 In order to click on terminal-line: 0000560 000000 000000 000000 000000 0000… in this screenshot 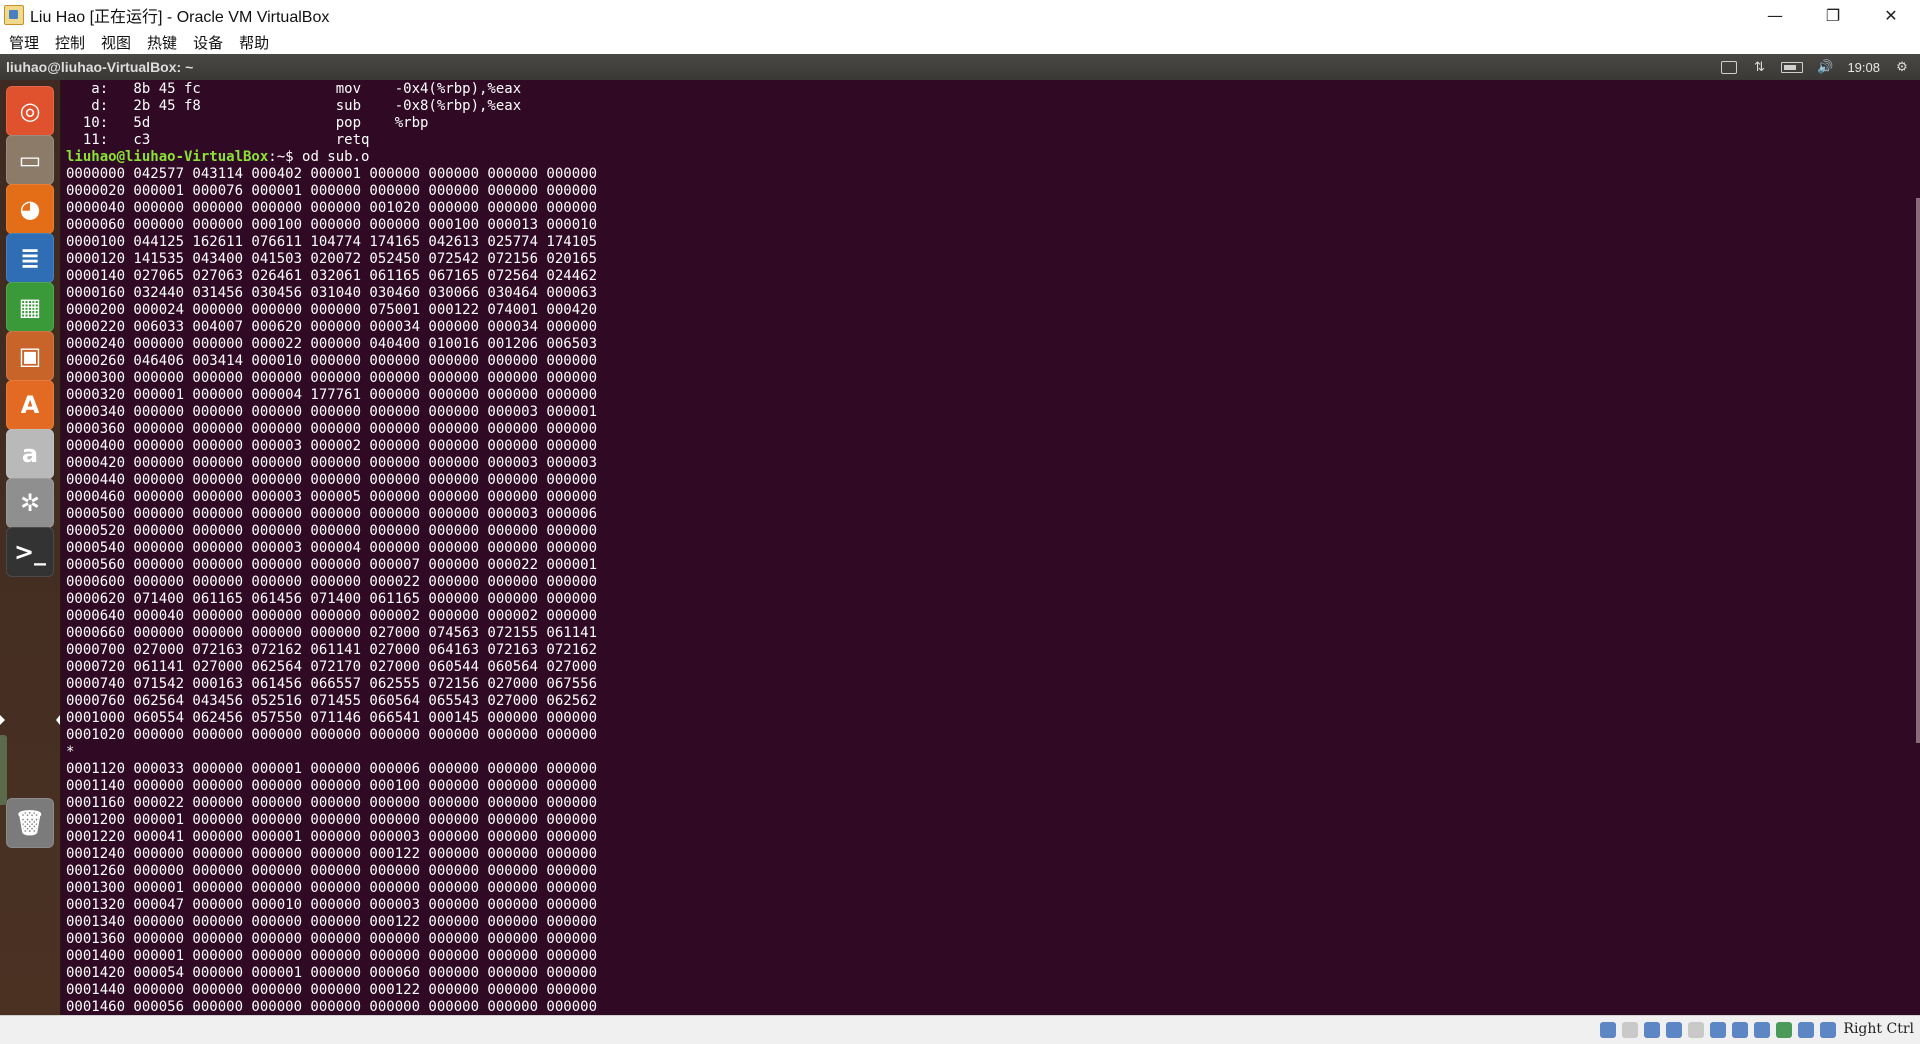, I will do `click(332, 565)`.